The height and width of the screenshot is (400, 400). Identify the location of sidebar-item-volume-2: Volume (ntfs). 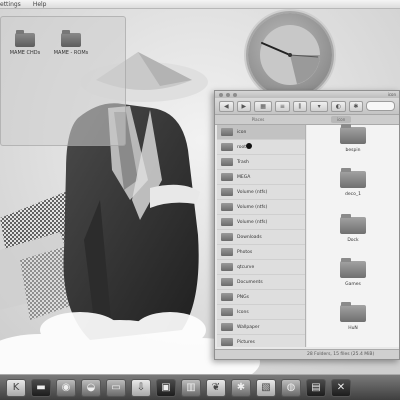
(261, 207).